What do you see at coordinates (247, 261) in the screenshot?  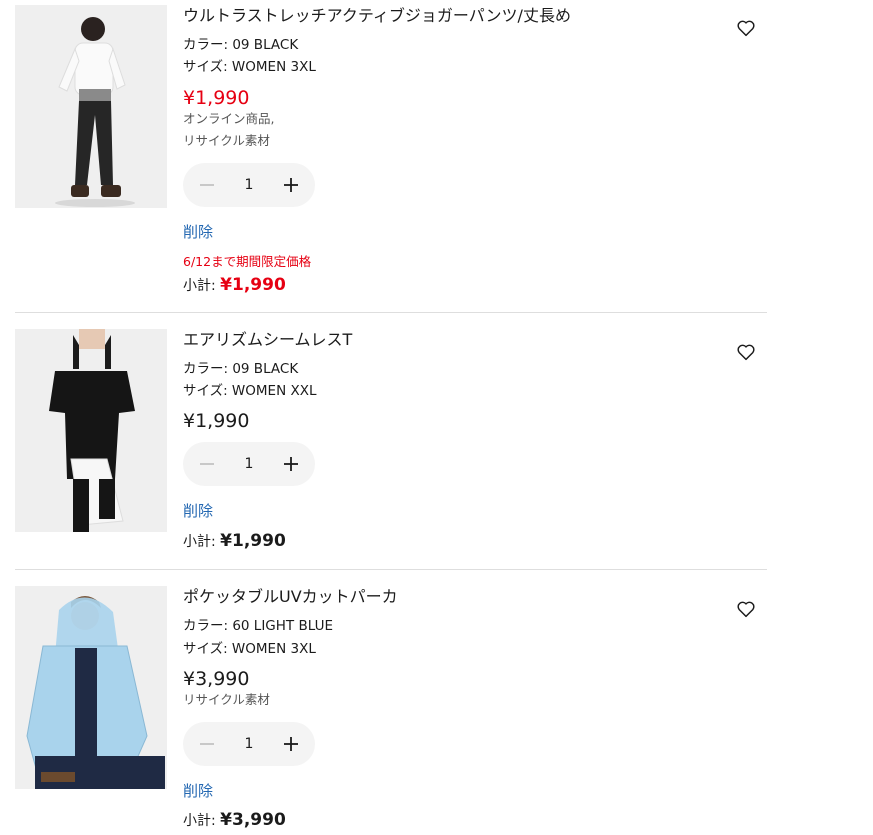 I see `promo-text: 6/12まで期間限定価格` at bounding box center [247, 261].